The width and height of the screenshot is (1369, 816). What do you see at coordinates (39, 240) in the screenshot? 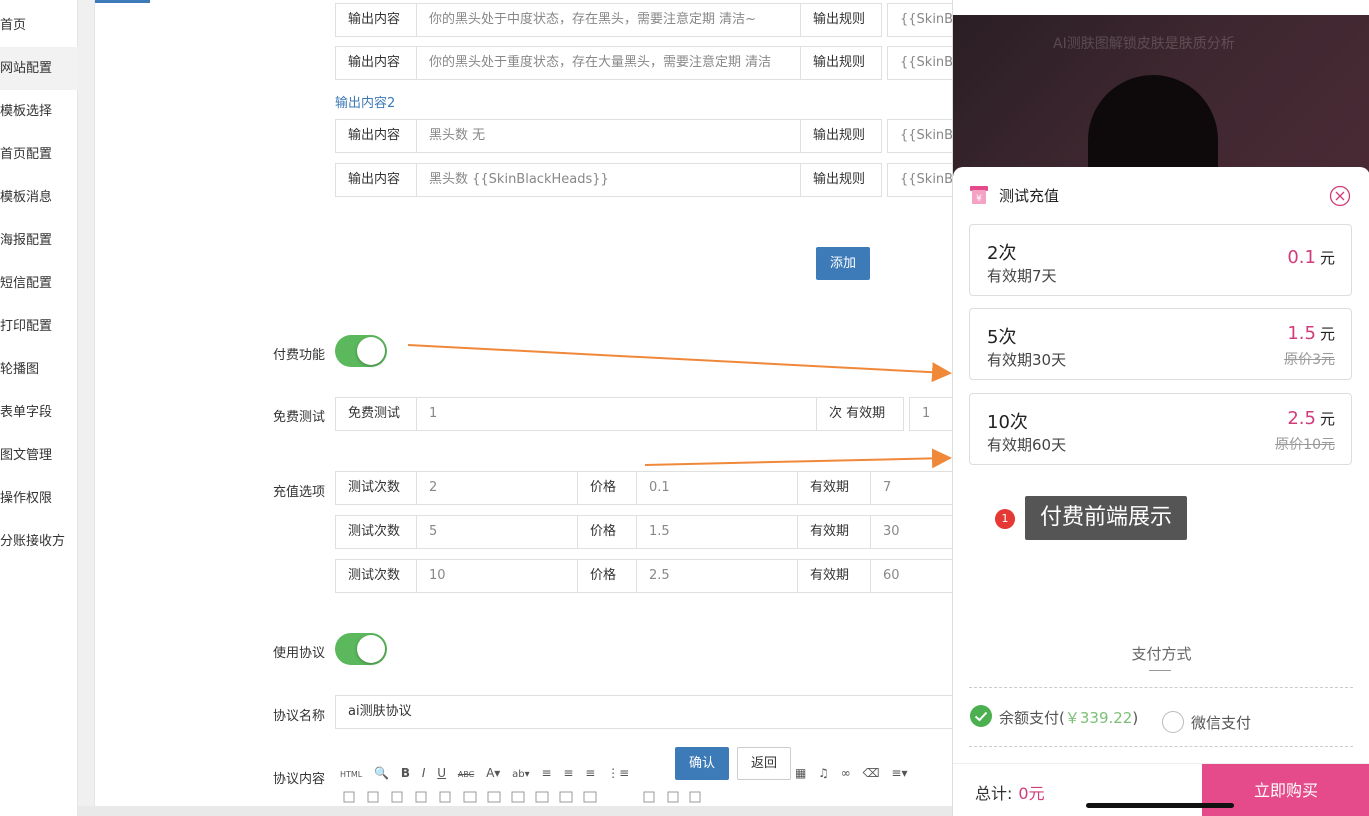
I see `sidebar-item-poster-config: 海报配置` at bounding box center [39, 240].